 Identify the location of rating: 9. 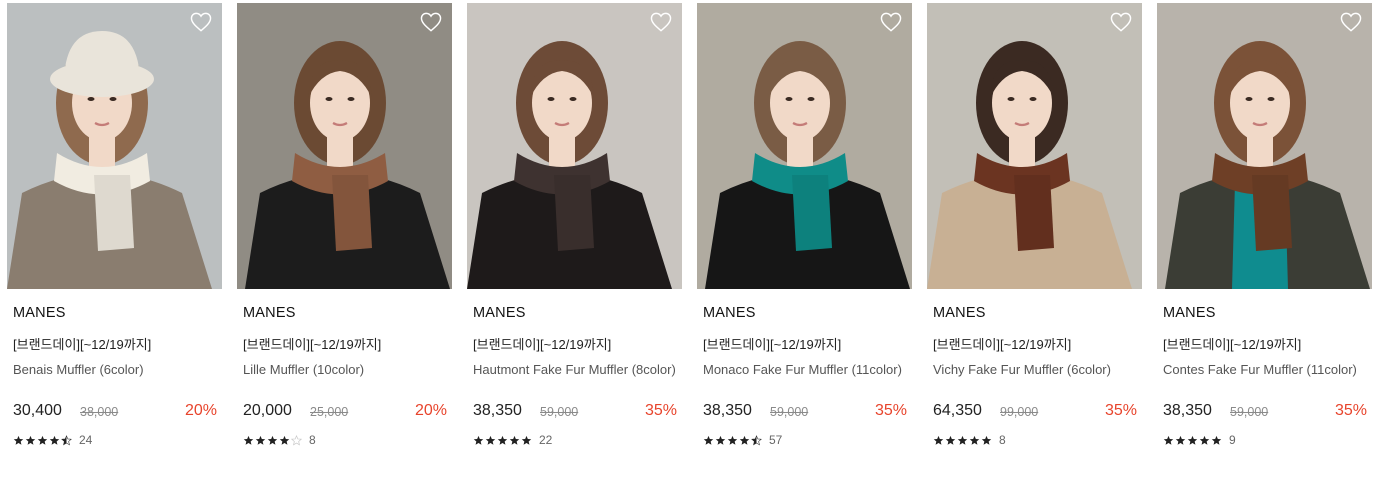
(1199, 440).